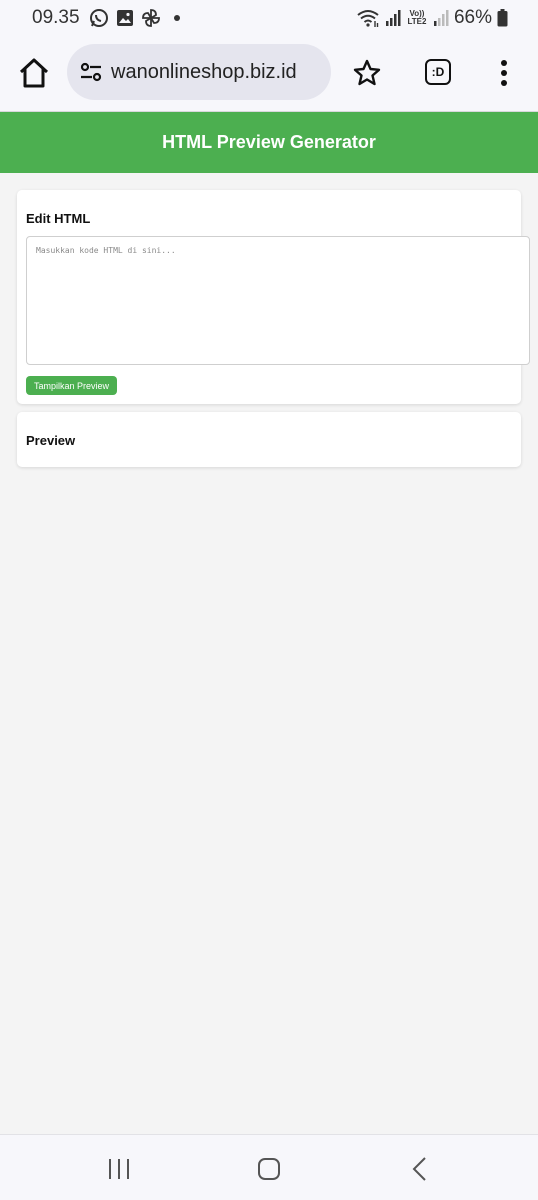 The image size is (538, 1200). What do you see at coordinates (438, 72) in the screenshot?
I see `tabs-button: :D` at bounding box center [438, 72].